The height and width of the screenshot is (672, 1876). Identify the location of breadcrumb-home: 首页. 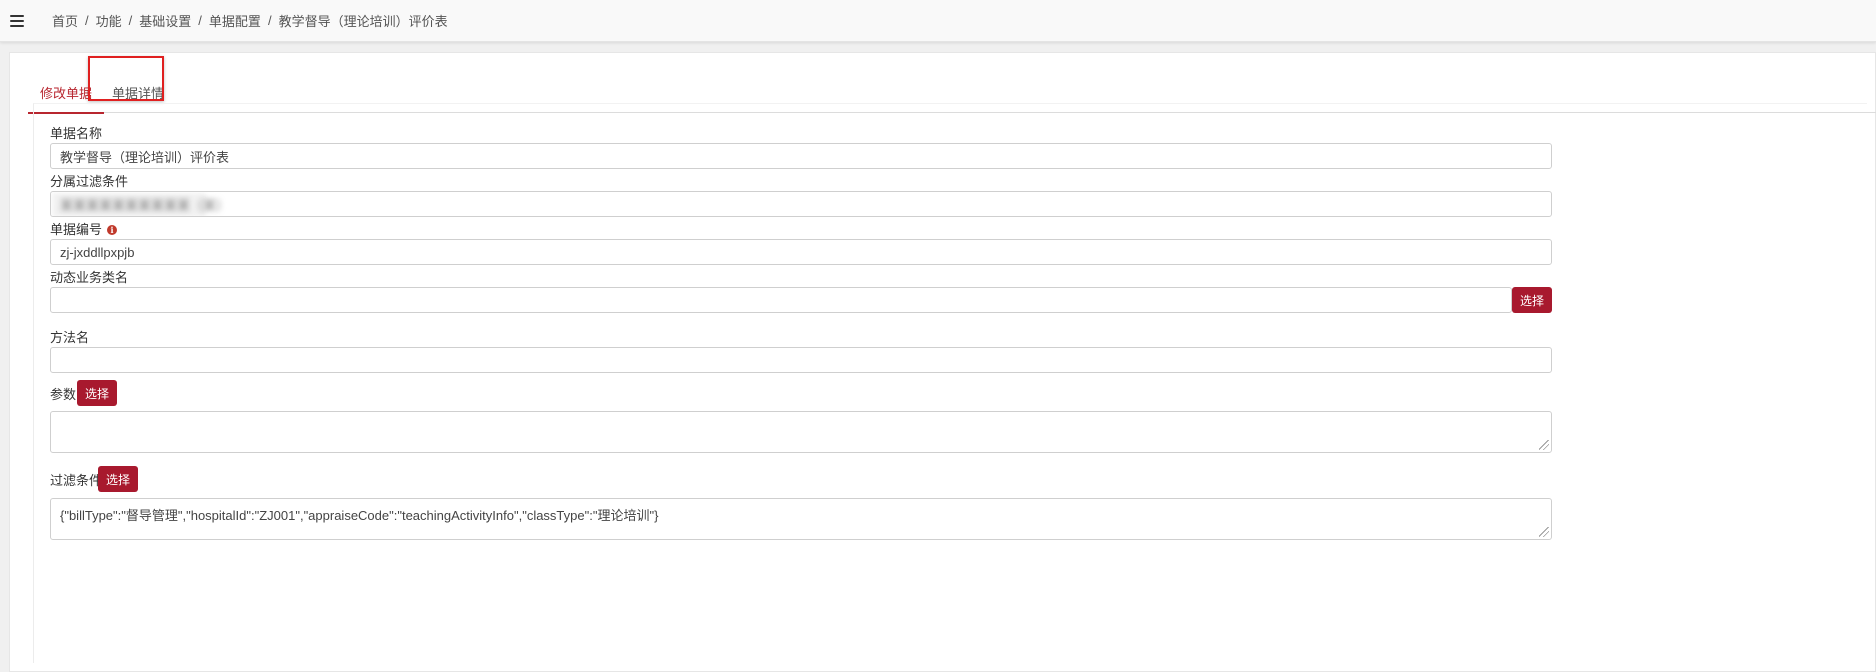
(65, 20).